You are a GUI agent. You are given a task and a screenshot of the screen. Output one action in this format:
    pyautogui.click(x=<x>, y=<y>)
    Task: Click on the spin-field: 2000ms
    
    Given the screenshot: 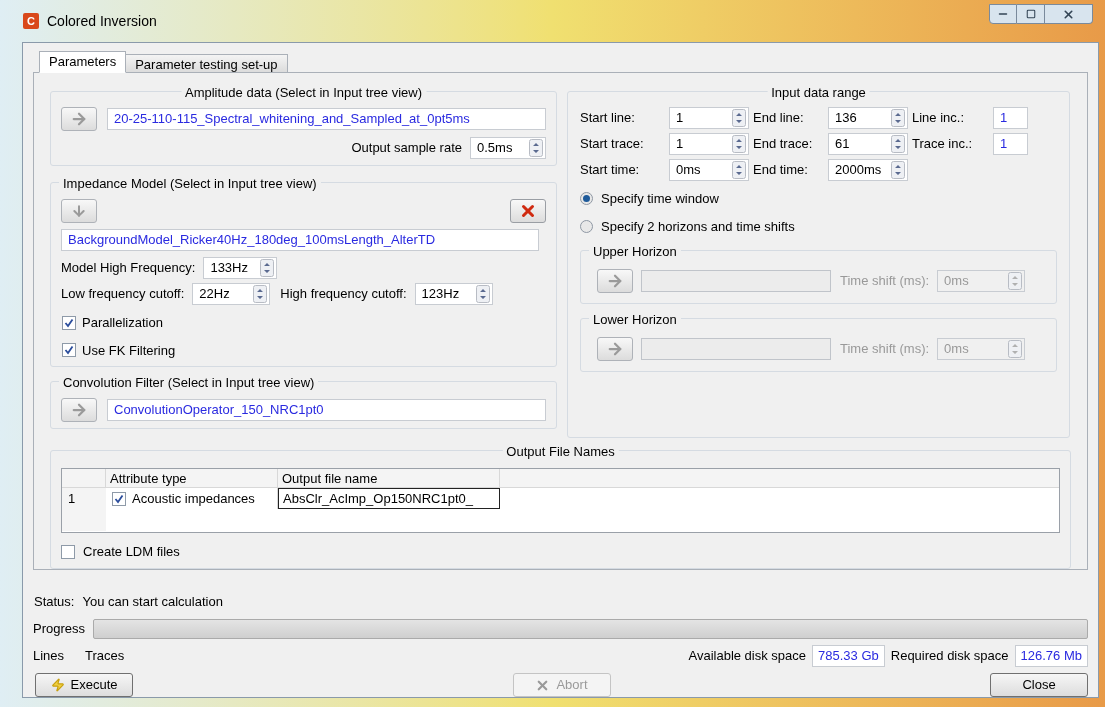 What is the action you would take?
    pyautogui.click(x=868, y=170)
    